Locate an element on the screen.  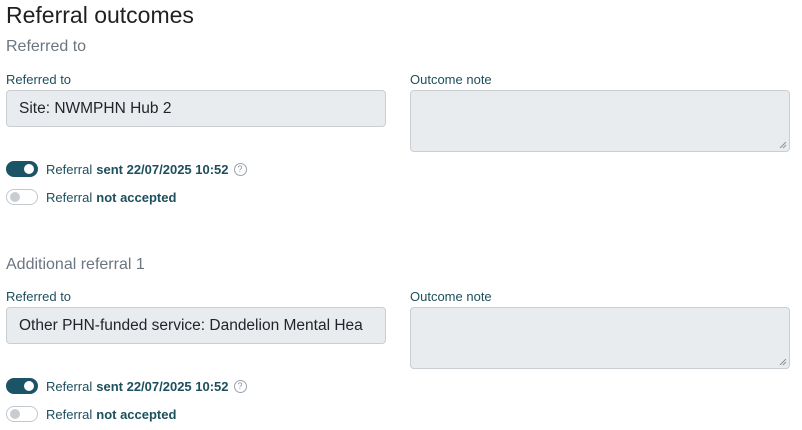
referred-to-input: Site: NWMPHN Hub 2 is located at coordinates (196, 108).